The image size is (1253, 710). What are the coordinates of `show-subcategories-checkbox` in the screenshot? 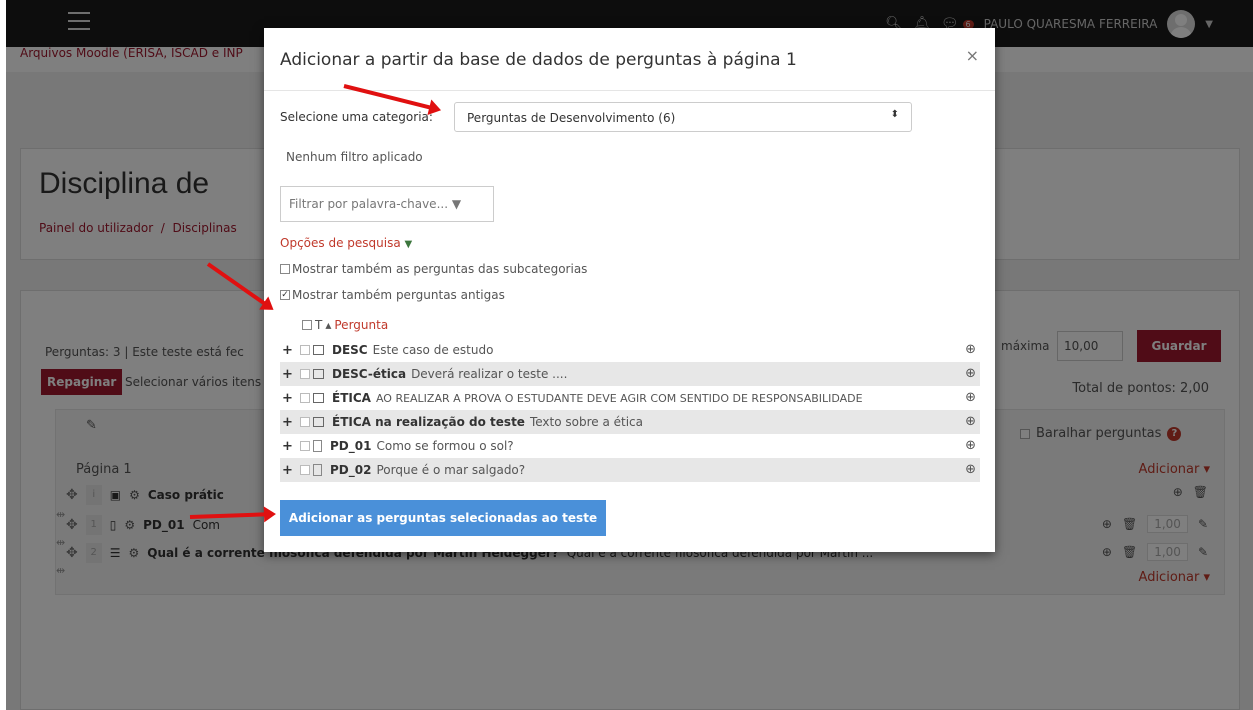 It's located at (285, 269).